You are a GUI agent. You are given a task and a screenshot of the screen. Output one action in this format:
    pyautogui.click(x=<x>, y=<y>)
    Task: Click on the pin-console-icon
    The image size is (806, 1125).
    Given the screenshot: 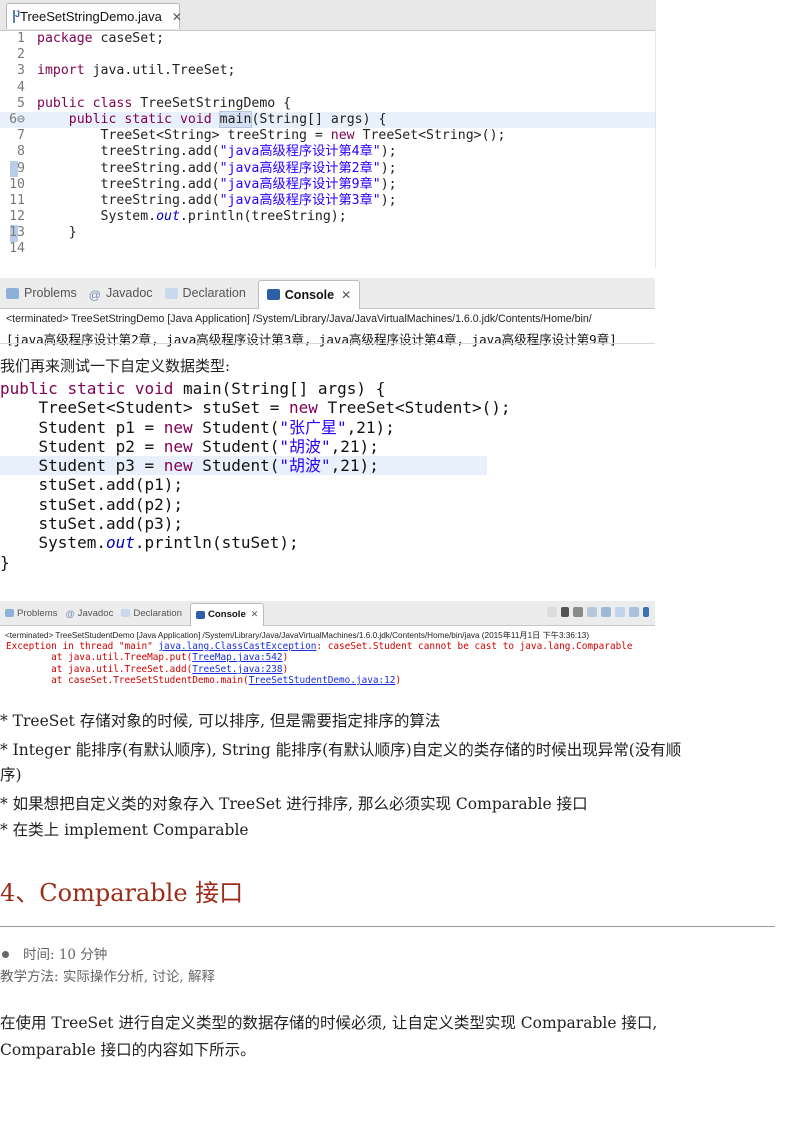 What is the action you would take?
    pyautogui.click(x=620, y=612)
    